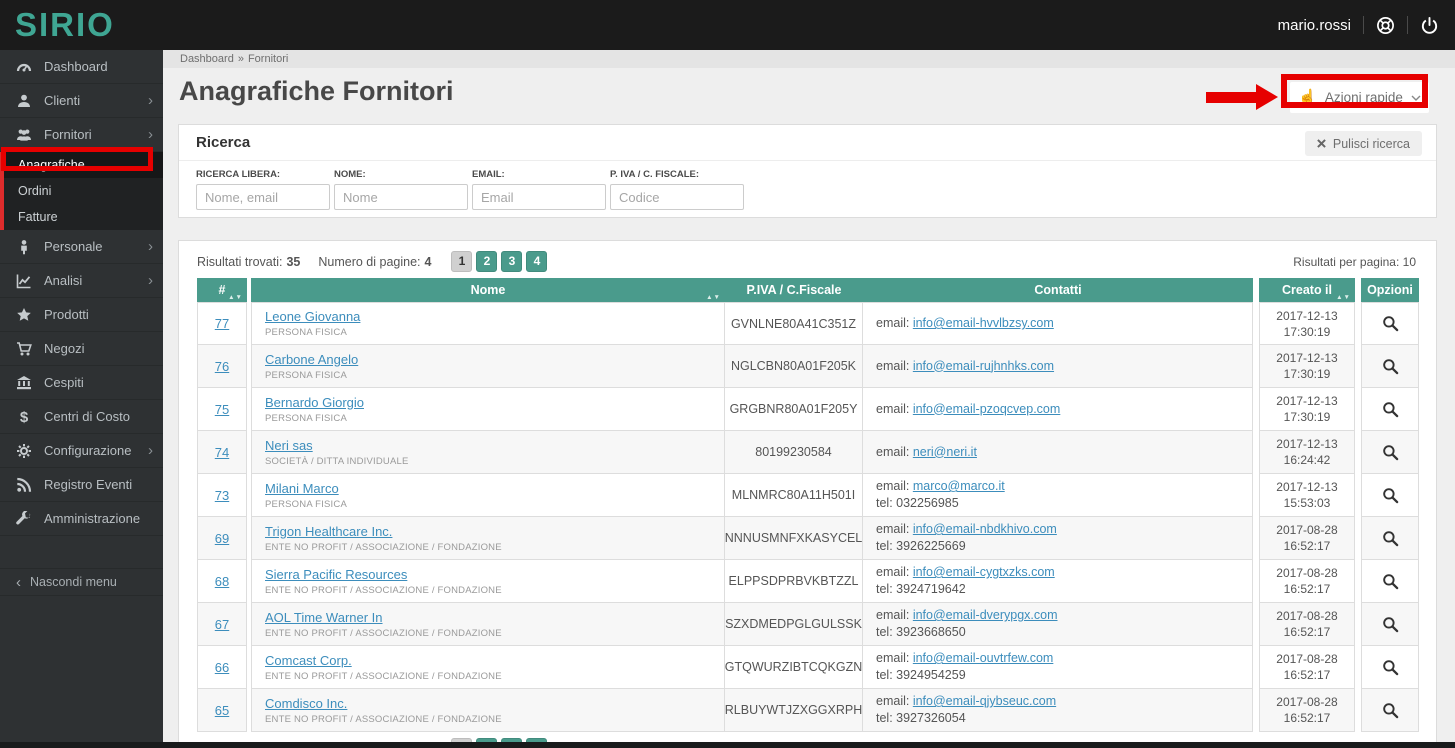 This screenshot has width=1455, height=748. I want to click on created-time: 17:30:19, so click(1307, 331).